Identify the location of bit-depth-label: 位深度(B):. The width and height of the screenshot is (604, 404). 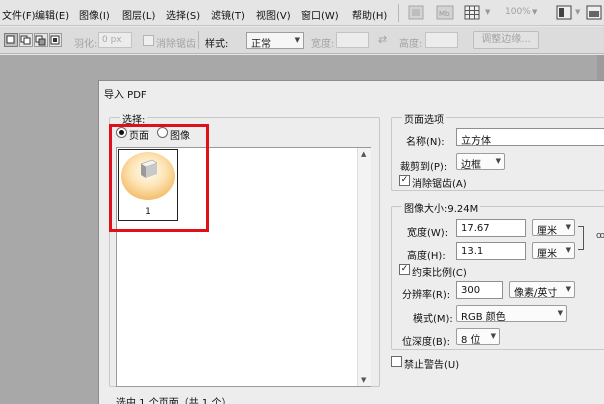
(426, 342).